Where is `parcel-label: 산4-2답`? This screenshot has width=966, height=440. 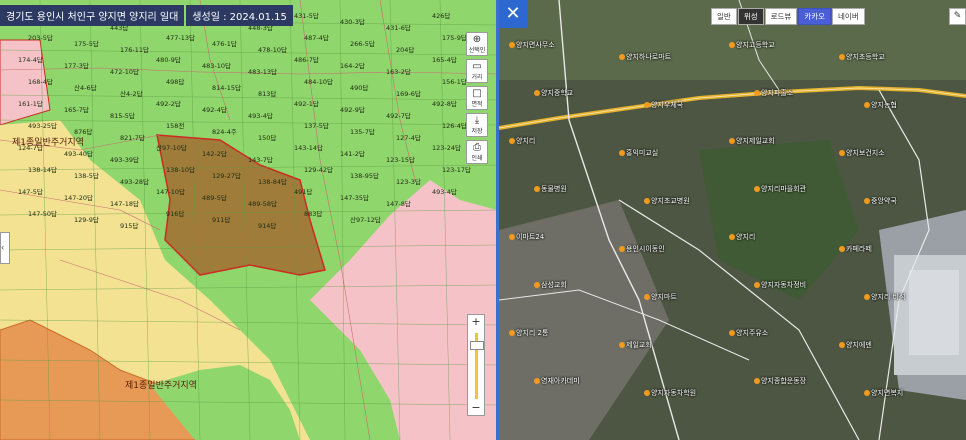 parcel-label: 산4-2답 is located at coordinates (131, 93).